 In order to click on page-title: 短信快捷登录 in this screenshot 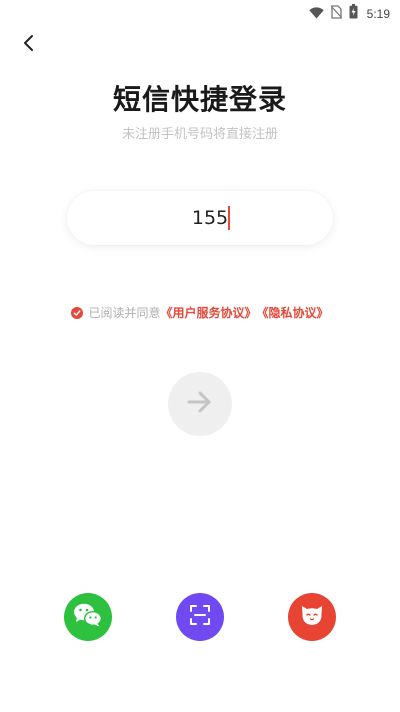, I will do `click(199, 99)`.